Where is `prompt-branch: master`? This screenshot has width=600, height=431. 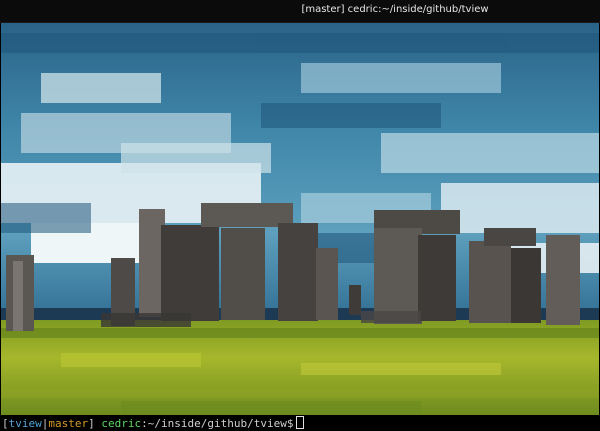
prompt-branch: master is located at coordinates (68, 423).